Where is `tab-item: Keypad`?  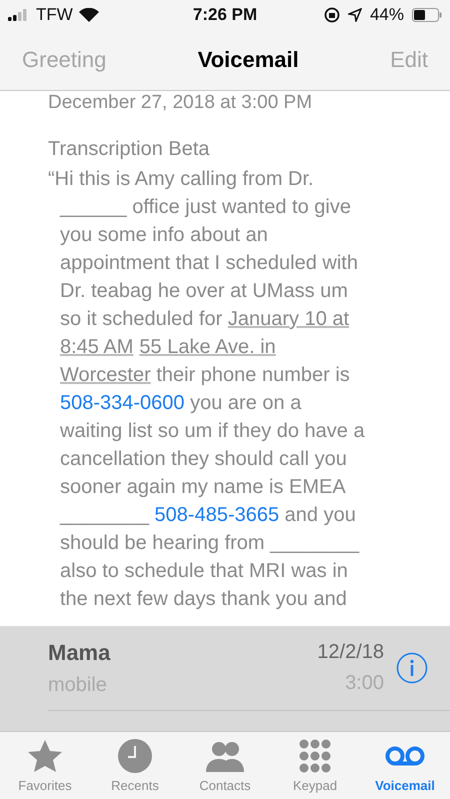
tab-item: Keypad is located at coordinates (315, 765).